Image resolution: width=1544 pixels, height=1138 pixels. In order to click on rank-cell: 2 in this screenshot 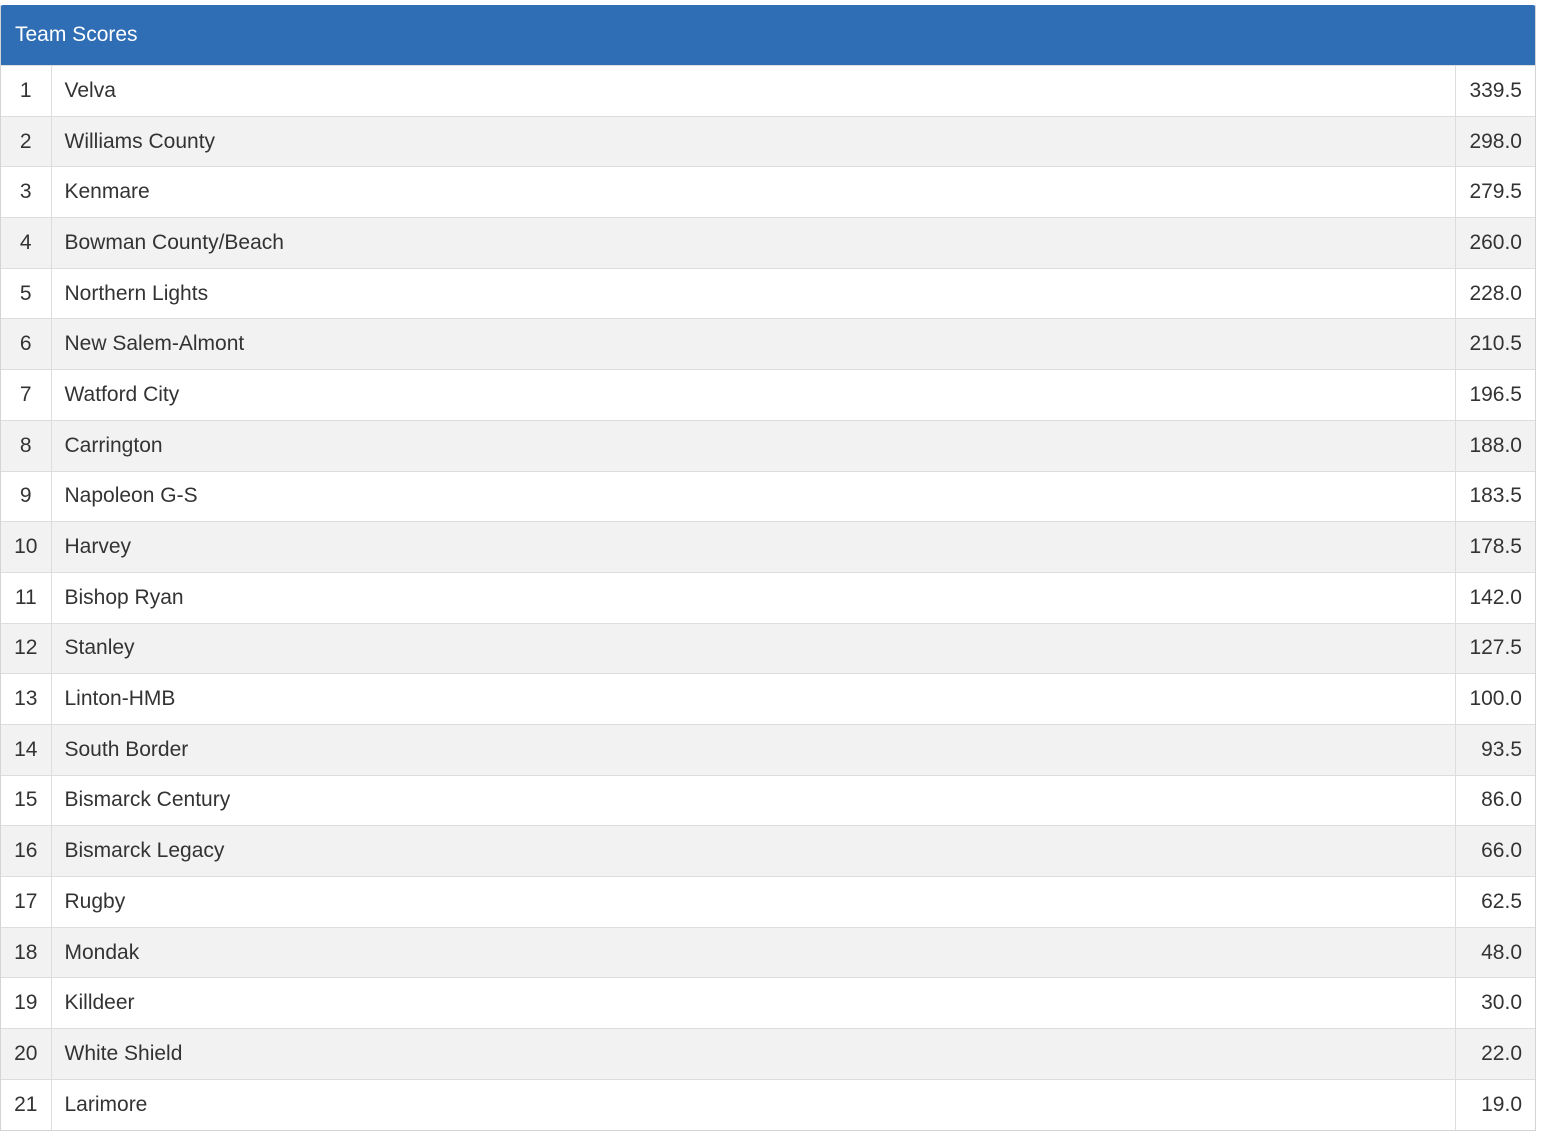, I will do `click(26, 141)`.